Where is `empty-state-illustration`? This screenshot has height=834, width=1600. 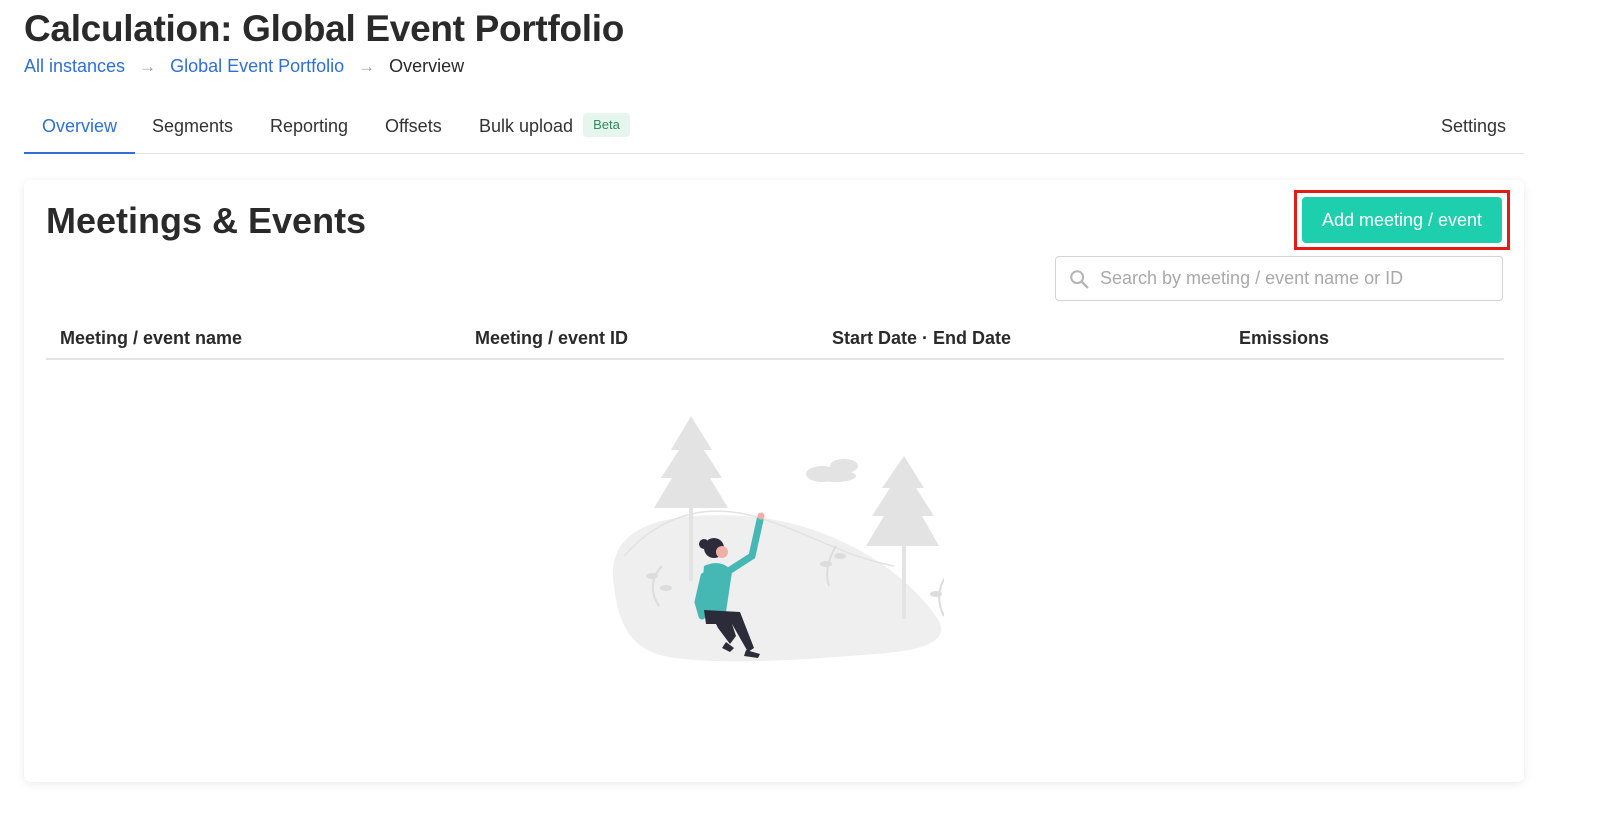 empty-state-illustration is located at coordinates (778, 539).